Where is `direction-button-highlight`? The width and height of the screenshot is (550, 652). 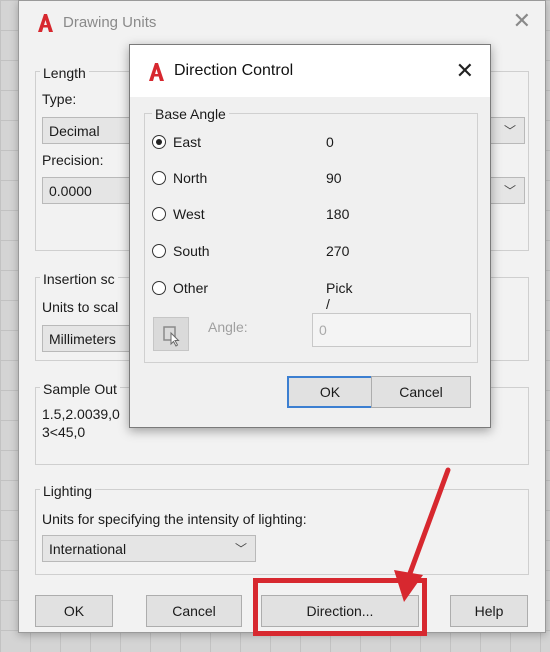 direction-button-highlight is located at coordinates (340, 607).